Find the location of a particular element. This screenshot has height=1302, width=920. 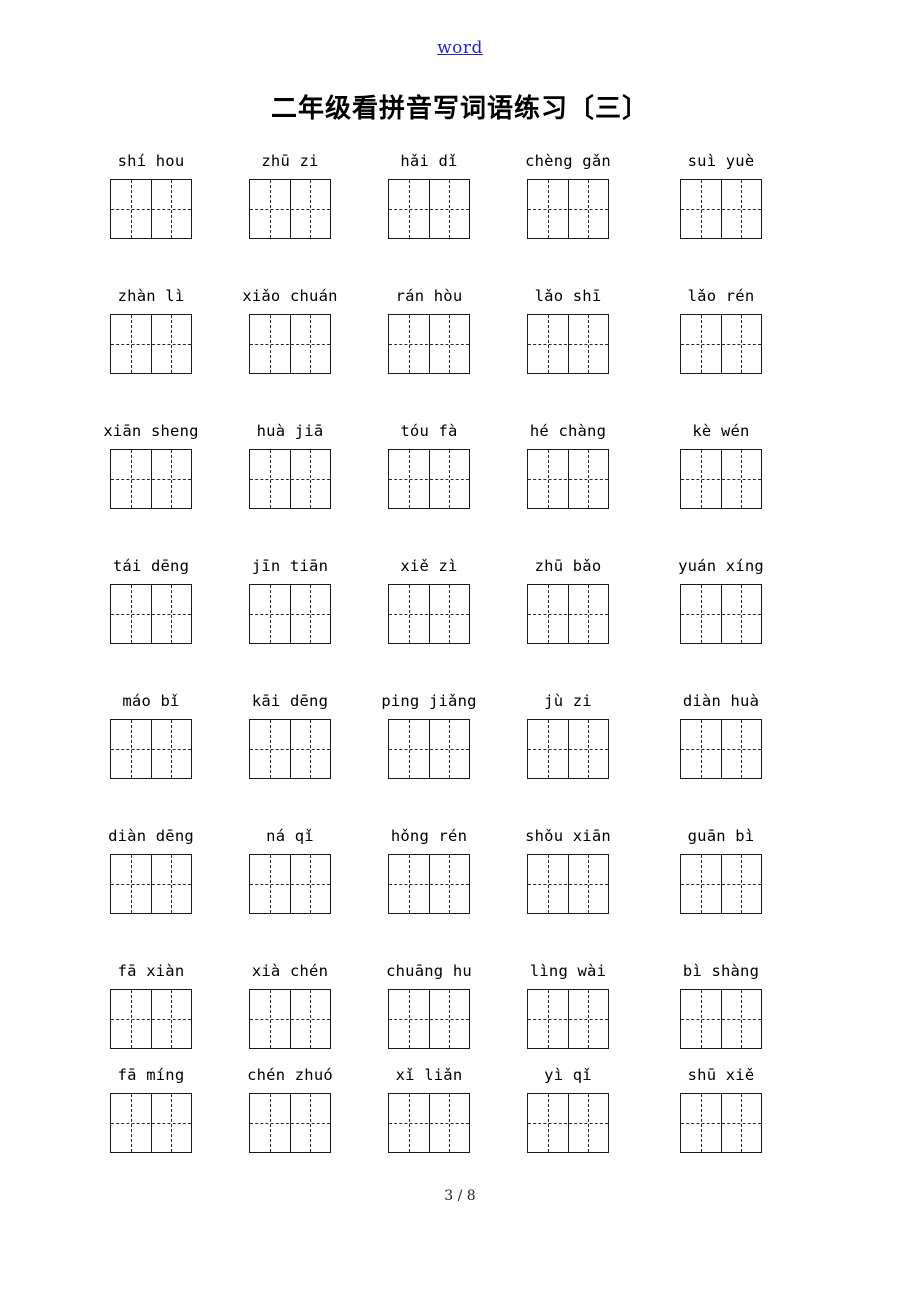

pinyin-label: shí hou is located at coordinates (151, 161).